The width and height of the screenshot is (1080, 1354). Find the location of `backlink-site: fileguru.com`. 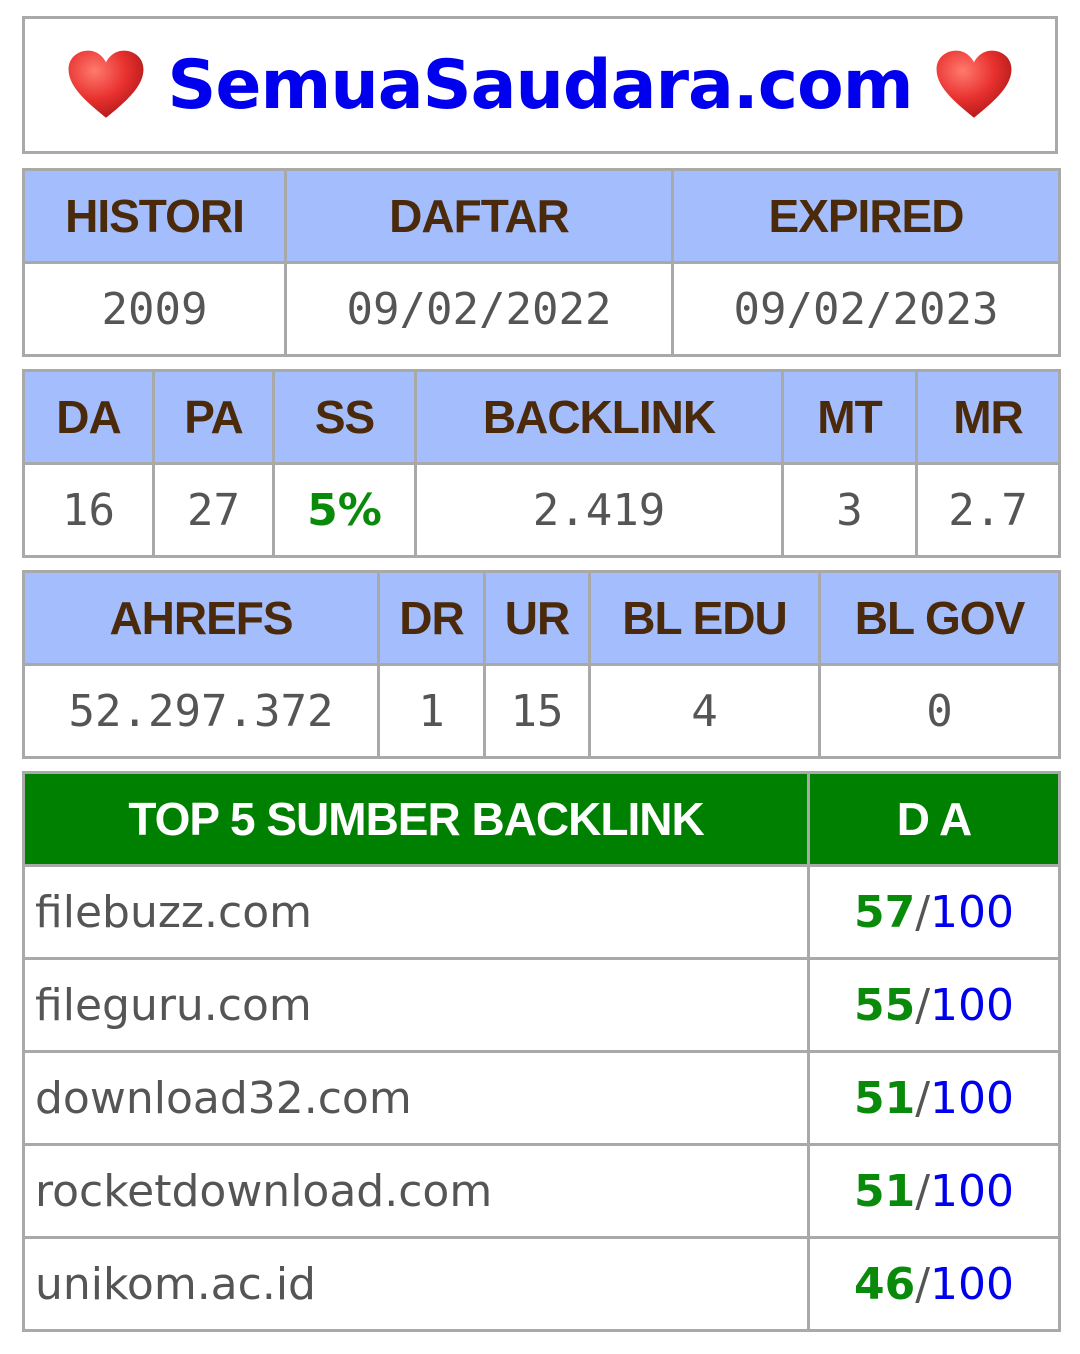

backlink-site: fileguru.com is located at coordinates (416, 1005).